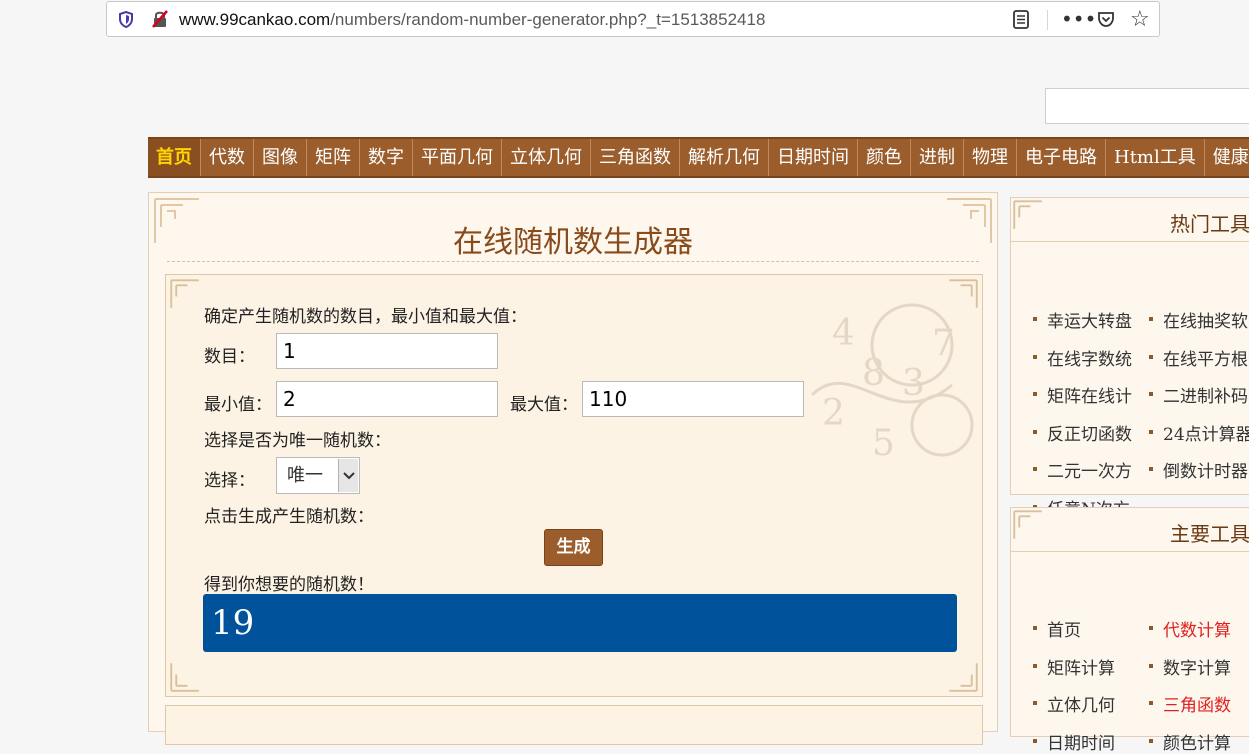  Describe the element at coordinates (160, 19) in the screenshot. I see `insecure-lock-icon` at that location.